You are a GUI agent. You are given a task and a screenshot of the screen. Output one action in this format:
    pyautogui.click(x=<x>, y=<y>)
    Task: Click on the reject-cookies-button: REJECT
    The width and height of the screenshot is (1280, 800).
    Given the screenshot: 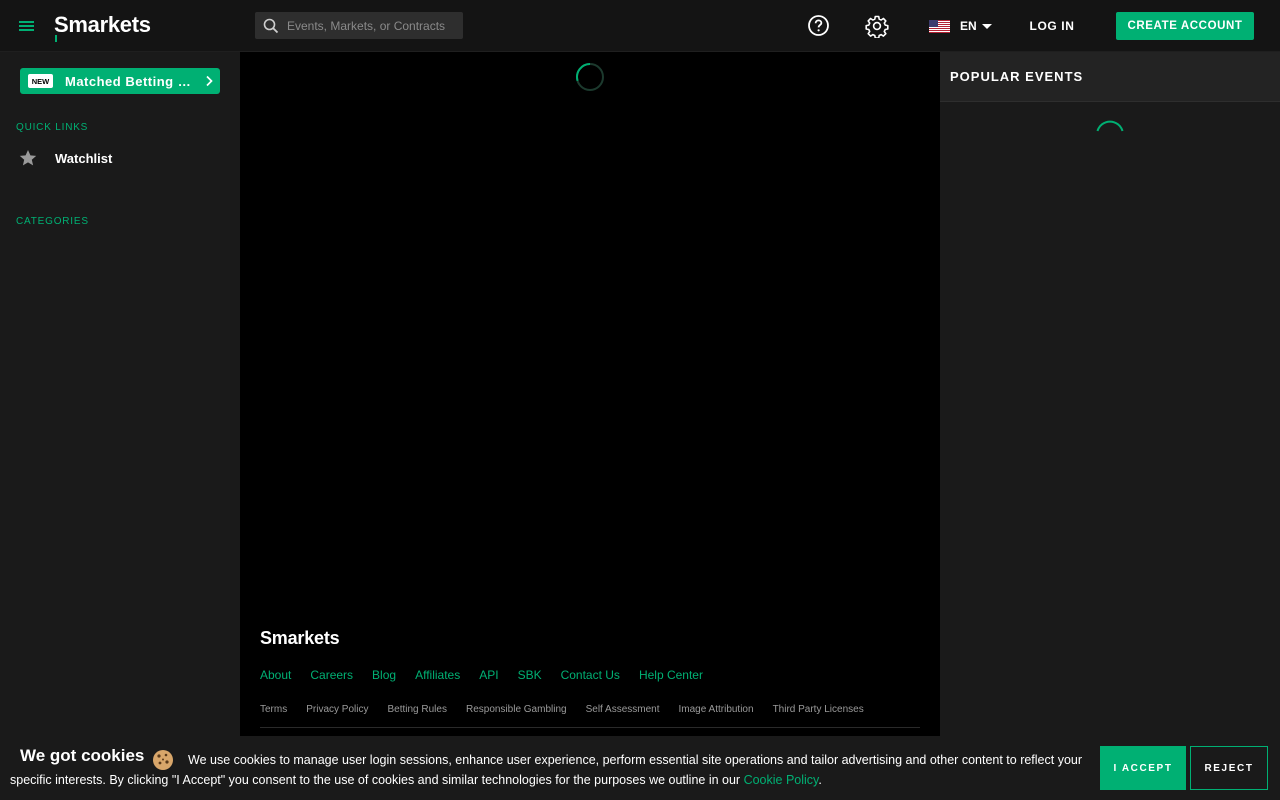 What is the action you would take?
    pyautogui.click(x=1229, y=768)
    